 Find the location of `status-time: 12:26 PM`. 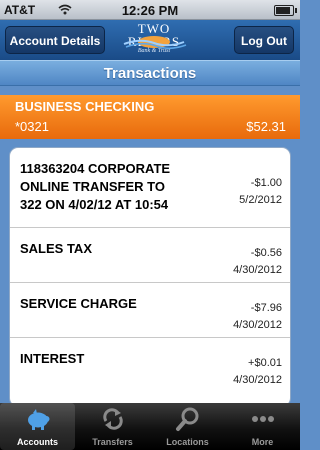

status-time: 12:26 PM is located at coordinates (150, 10).